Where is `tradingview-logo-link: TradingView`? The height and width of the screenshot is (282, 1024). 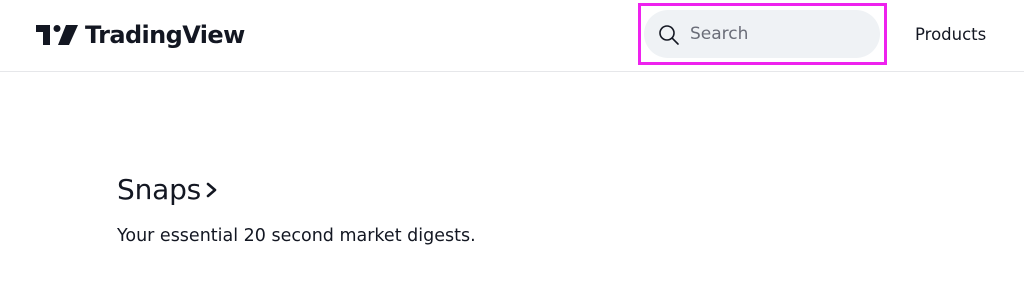 tradingview-logo-link: TradingView is located at coordinates (140, 35).